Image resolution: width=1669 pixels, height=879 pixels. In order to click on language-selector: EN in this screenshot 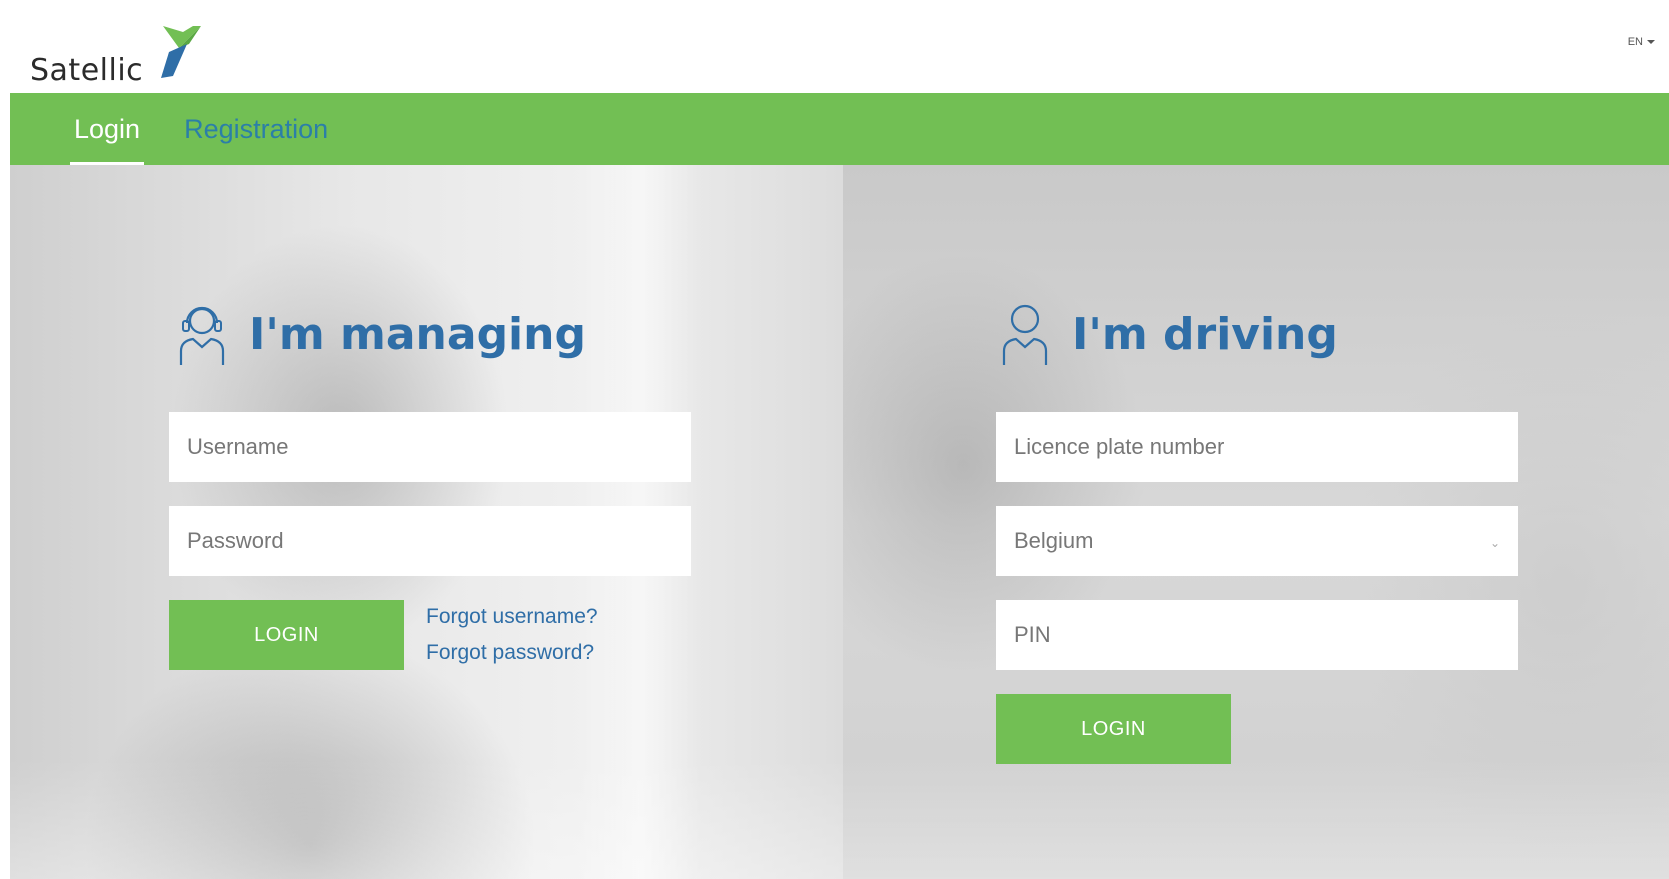, I will do `click(1641, 42)`.